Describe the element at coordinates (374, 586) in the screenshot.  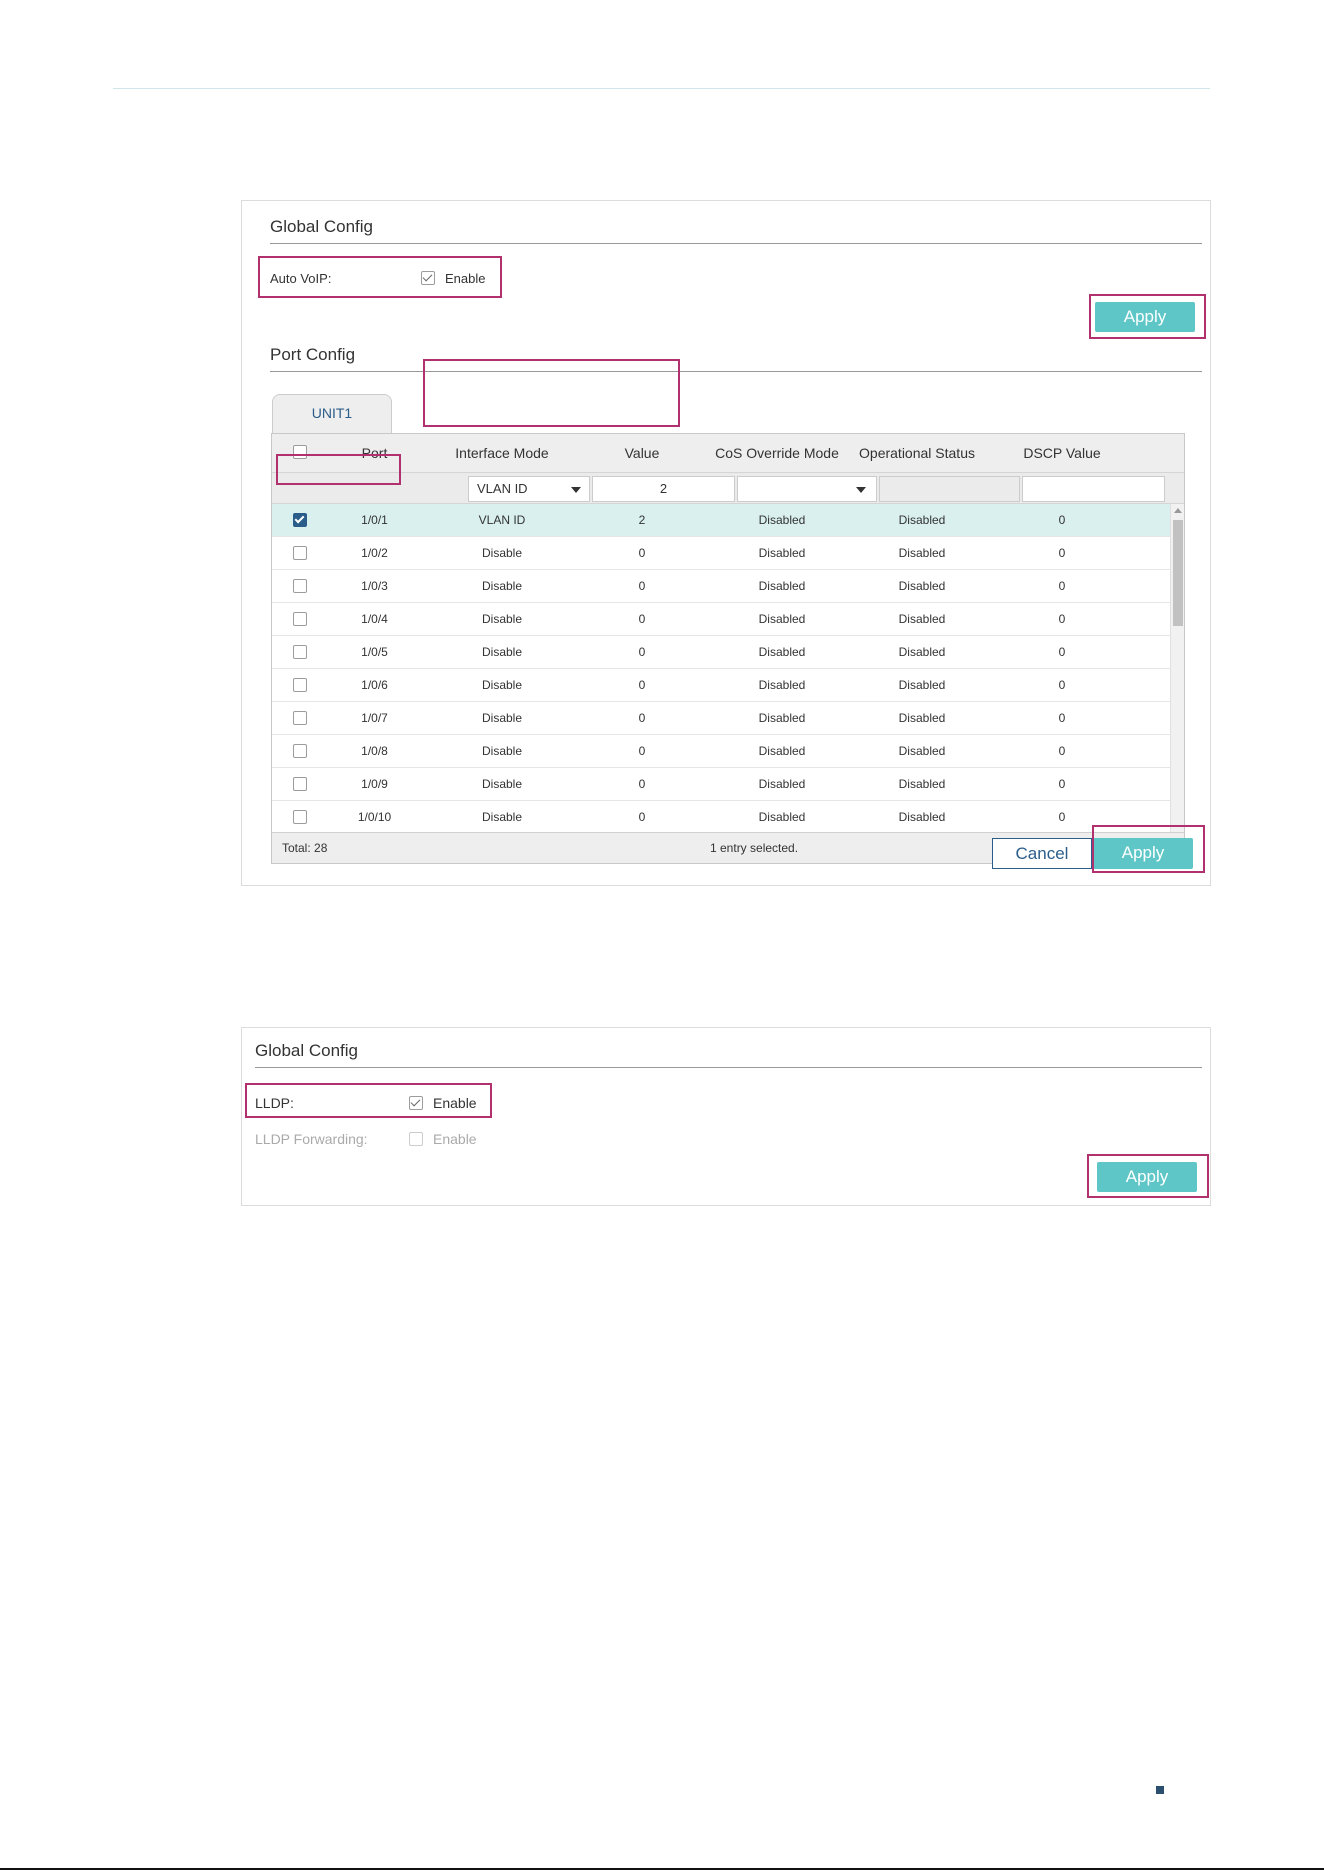
I see `cell-port: 1/0/3` at that location.